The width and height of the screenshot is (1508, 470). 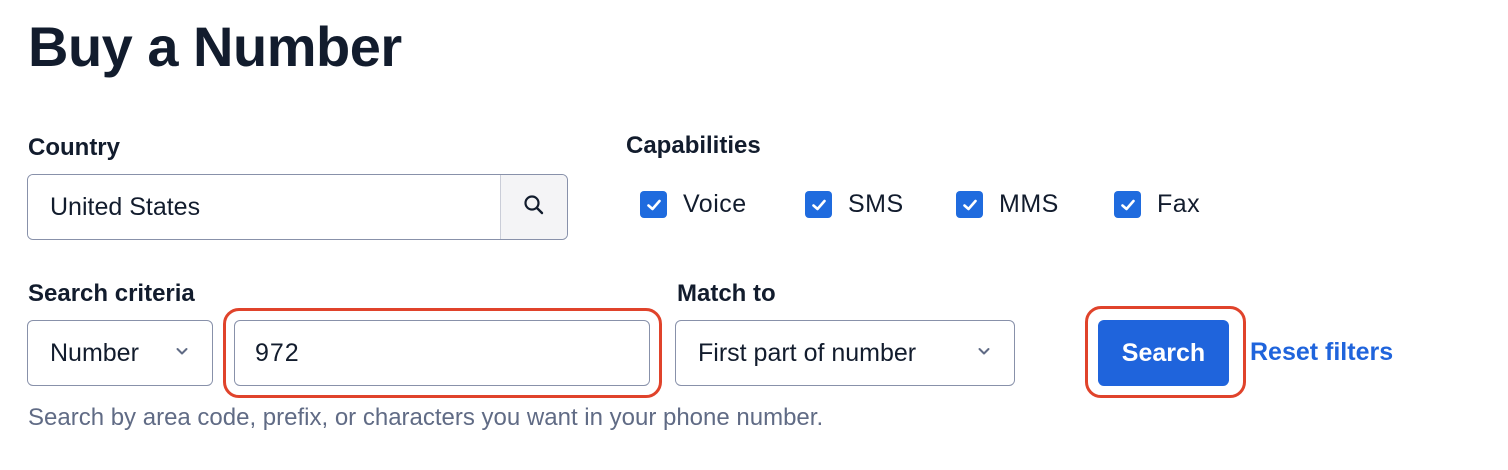 I want to click on capability-fax: Fax, so click(x=1157, y=204).